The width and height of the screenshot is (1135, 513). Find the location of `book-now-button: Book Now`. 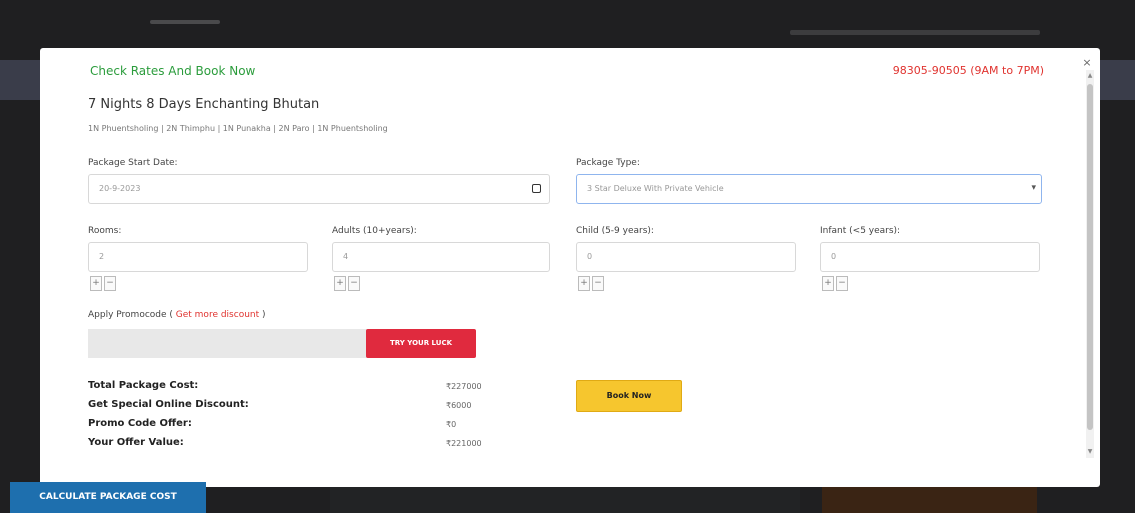

book-now-button: Book Now is located at coordinates (629, 396).